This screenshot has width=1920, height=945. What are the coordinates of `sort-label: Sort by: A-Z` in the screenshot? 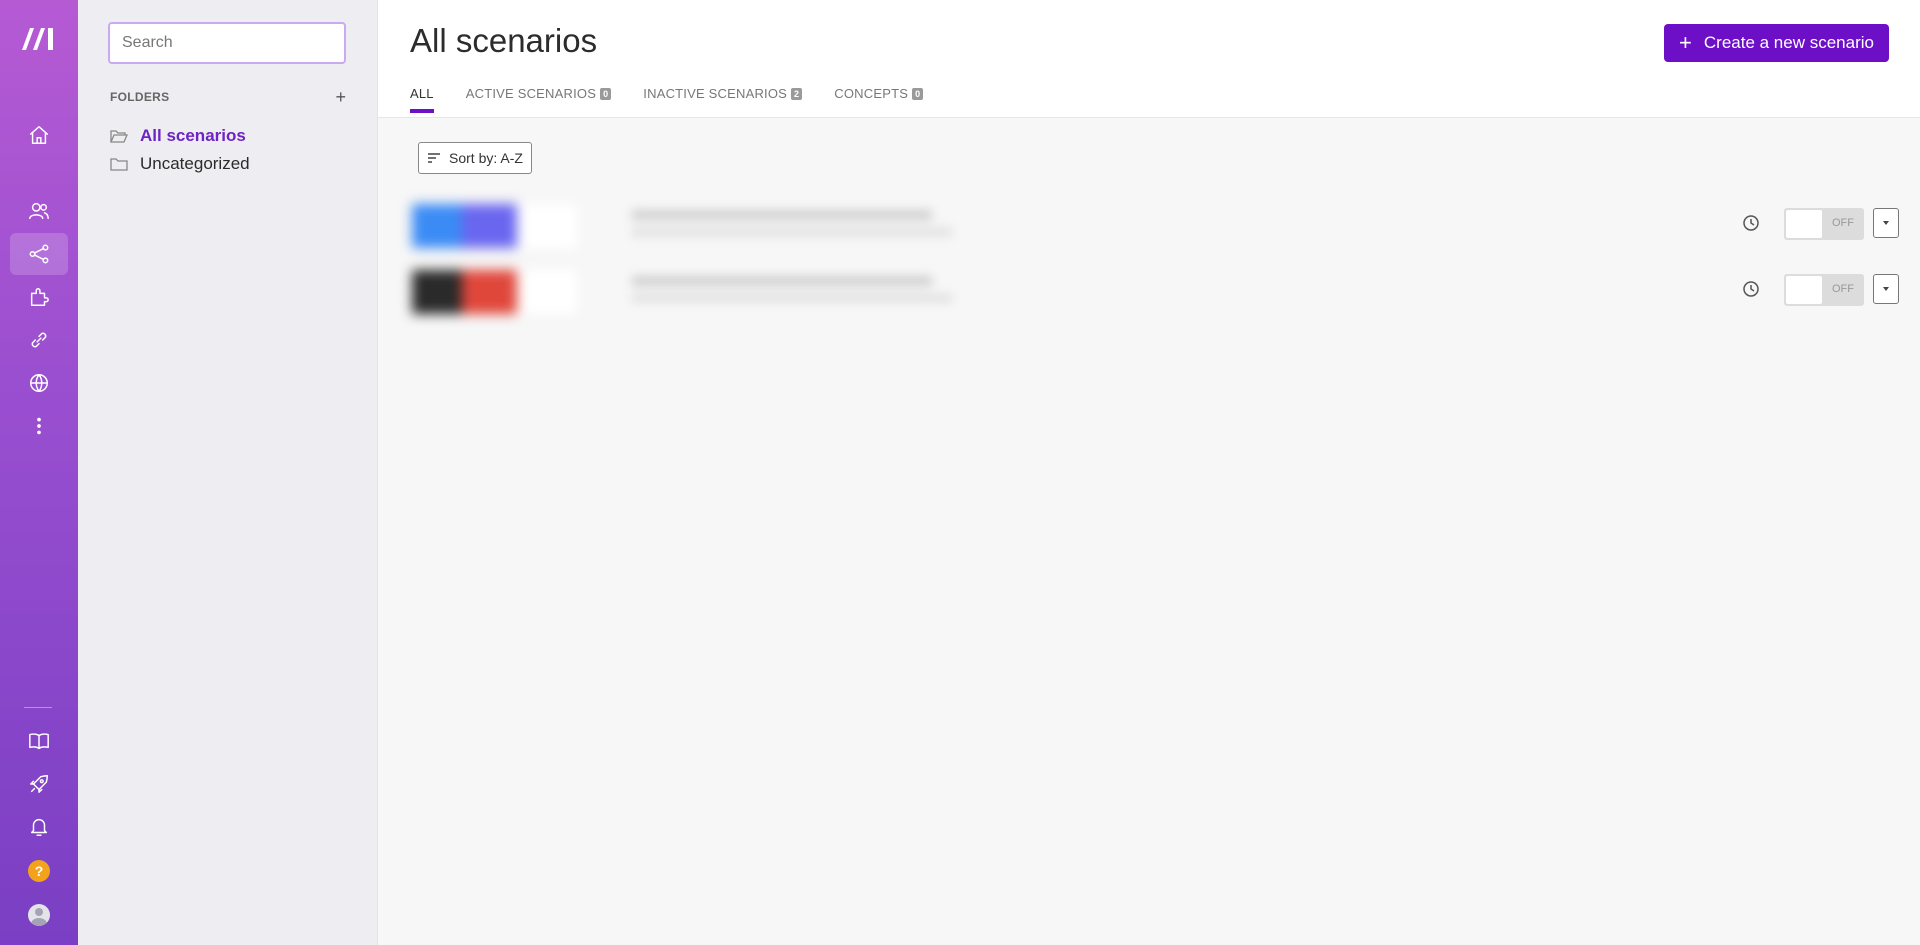 It's located at (486, 158).